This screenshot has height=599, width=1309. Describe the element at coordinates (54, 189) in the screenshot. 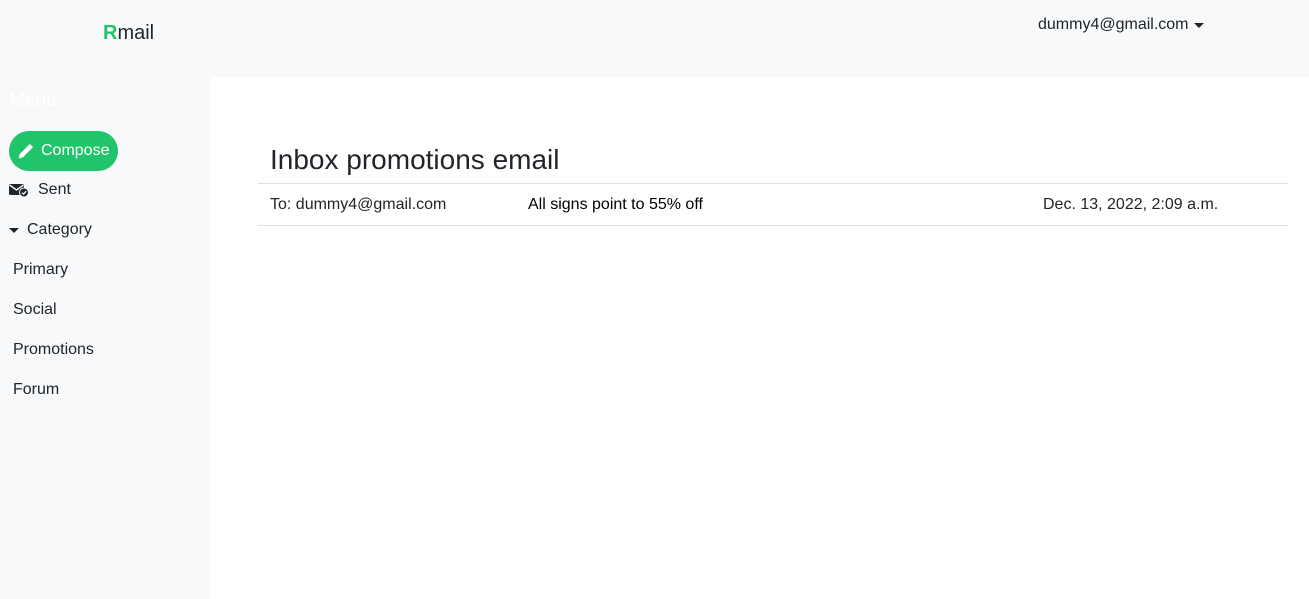

I see `sidebar-item-label: Sent` at that location.